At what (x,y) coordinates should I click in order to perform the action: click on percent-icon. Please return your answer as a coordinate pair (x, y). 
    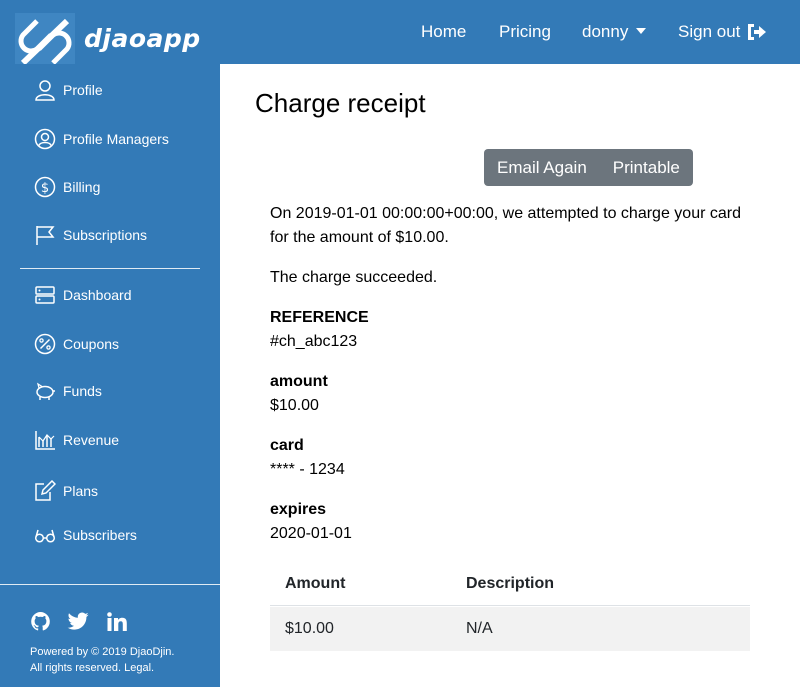
    Looking at the image, I should click on (45, 344).